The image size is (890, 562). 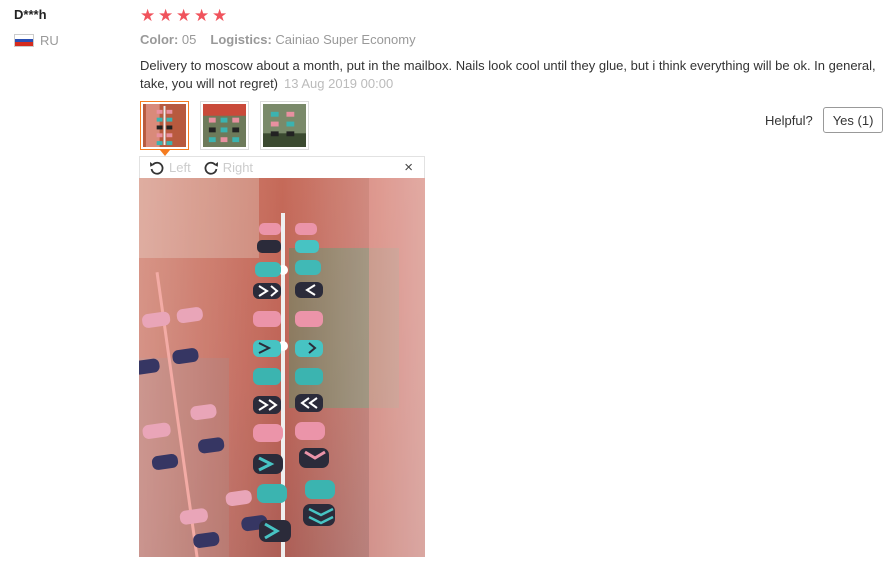 What do you see at coordinates (24, 40) in the screenshot?
I see `russia-flag-icon` at bounding box center [24, 40].